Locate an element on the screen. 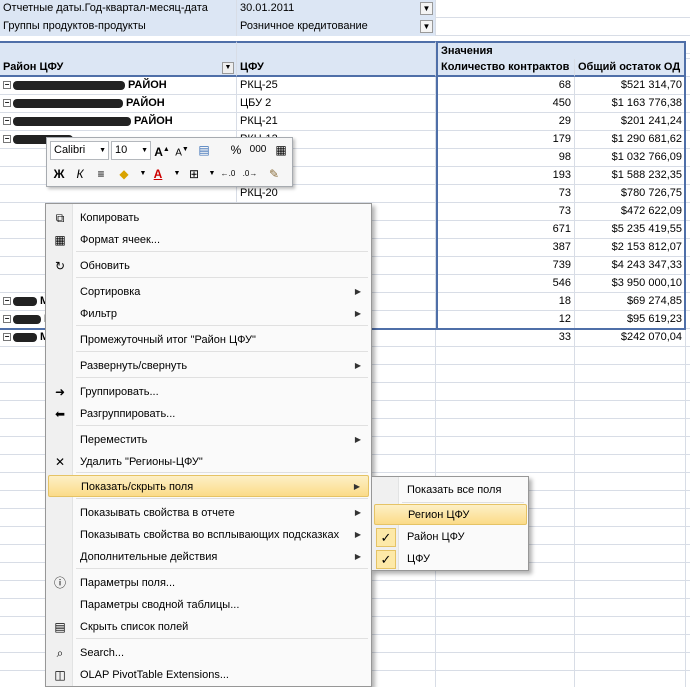 This screenshot has width=690, height=687. cell-count: 12 is located at coordinates (505, 320).